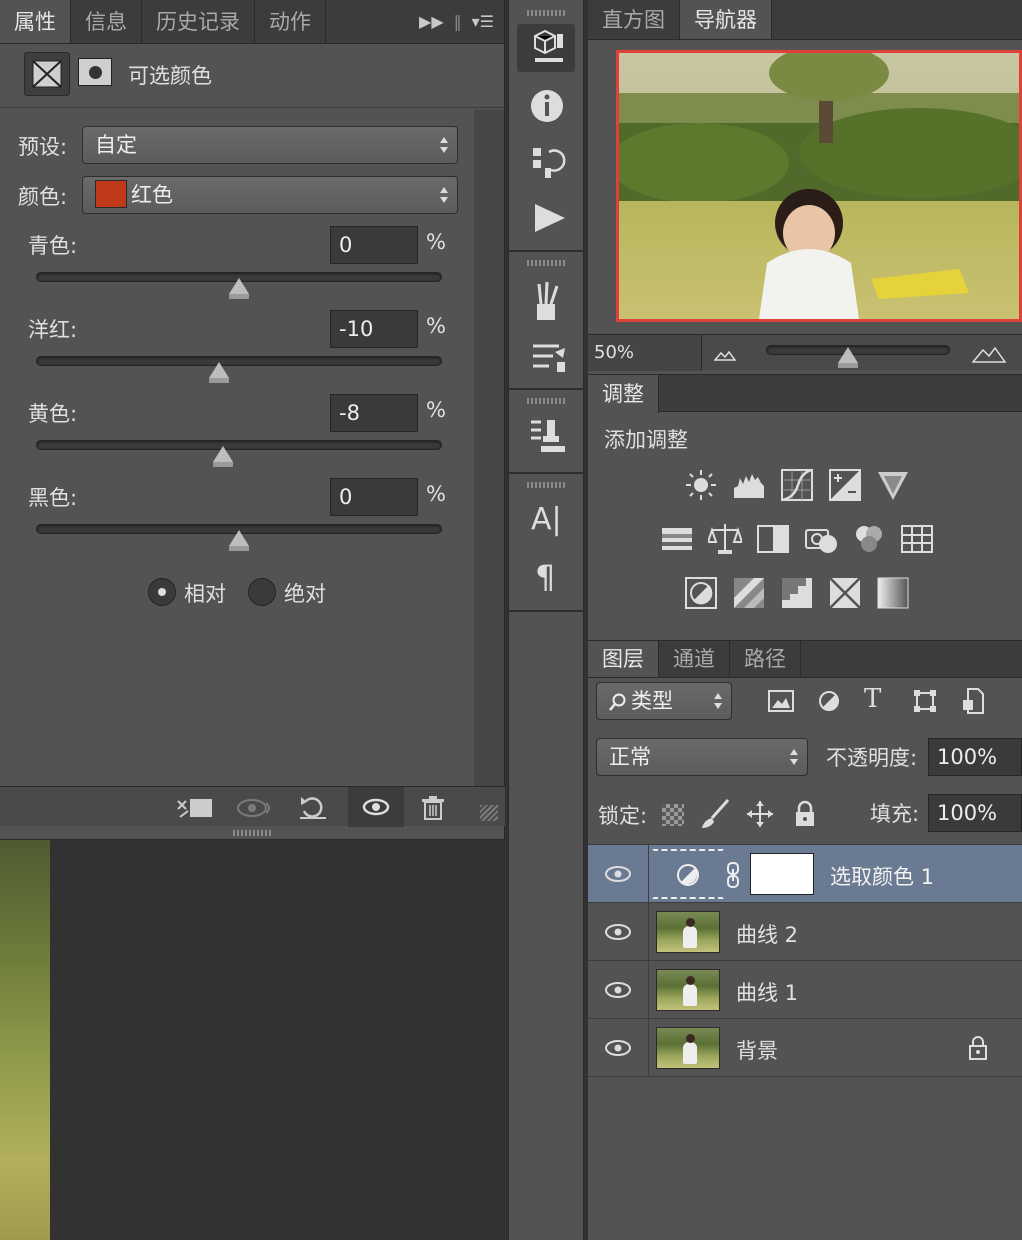 The image size is (1022, 1240). What do you see at coordinates (805, 990) in the screenshot?
I see `layer-row: 曲线 1` at bounding box center [805, 990].